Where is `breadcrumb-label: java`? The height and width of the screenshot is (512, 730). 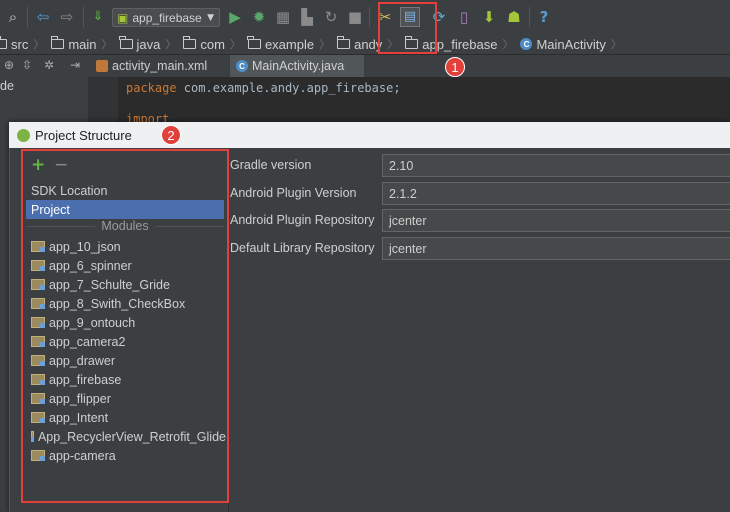 breadcrumb-label: java is located at coordinates (148, 44).